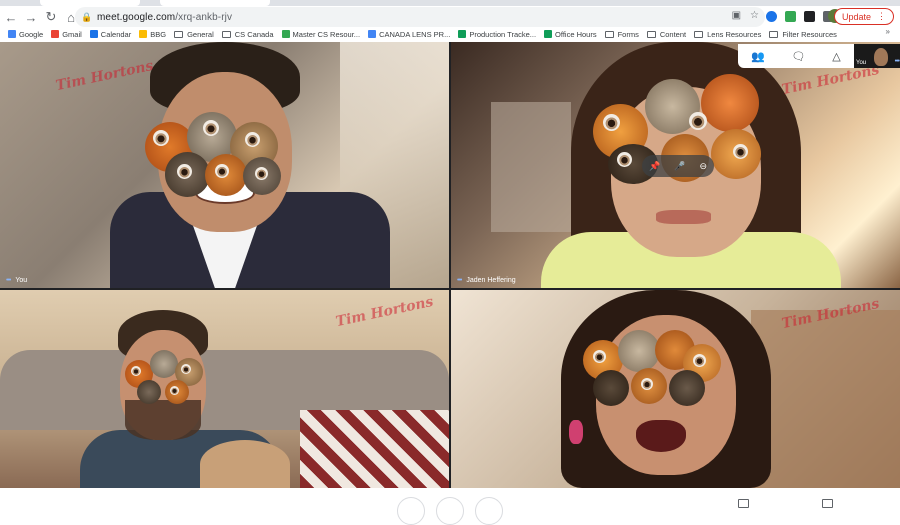 Image resolution: width=900 pixels, height=525 pixels. Describe the element at coordinates (790, 16) in the screenshot. I see `extension-green-icon` at that location.